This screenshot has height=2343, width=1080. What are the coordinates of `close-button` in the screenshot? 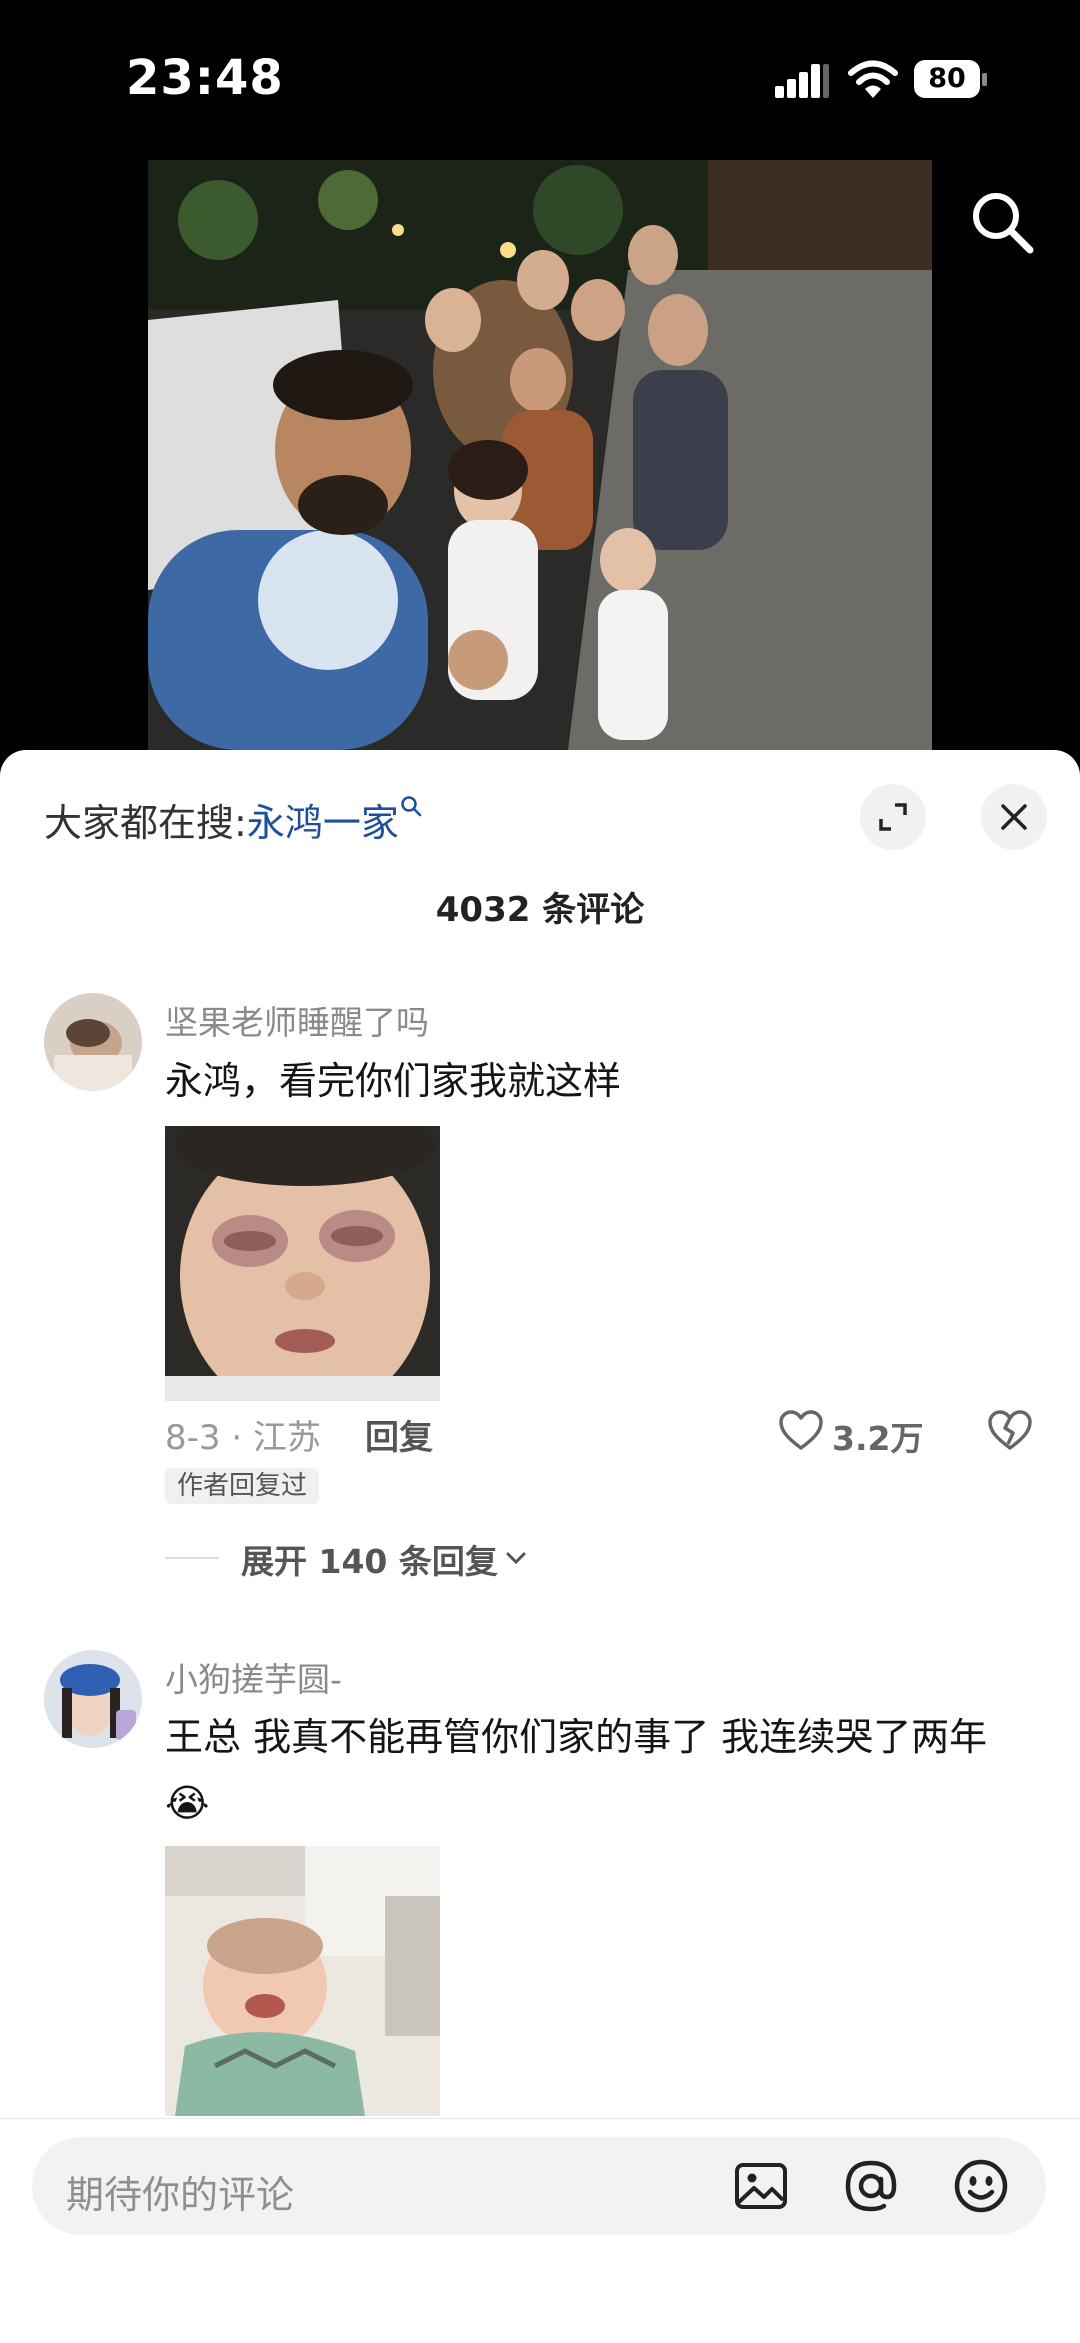 It's located at (1014, 817).